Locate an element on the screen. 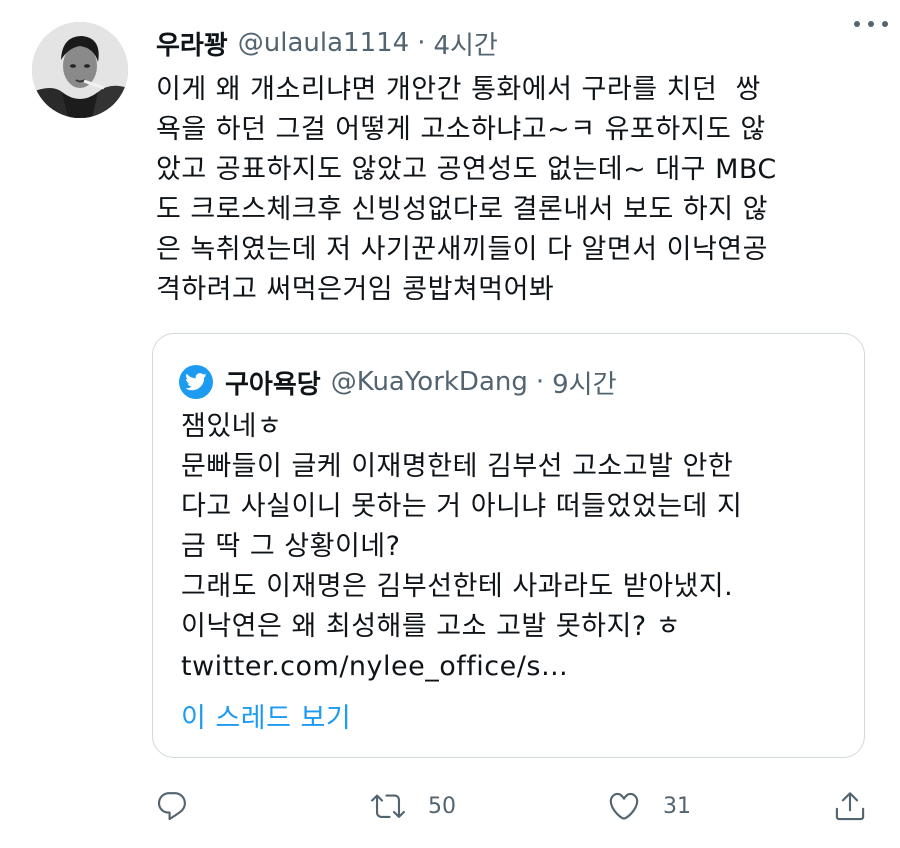 This screenshot has height=848, width=900. reply-button is located at coordinates (172, 806).